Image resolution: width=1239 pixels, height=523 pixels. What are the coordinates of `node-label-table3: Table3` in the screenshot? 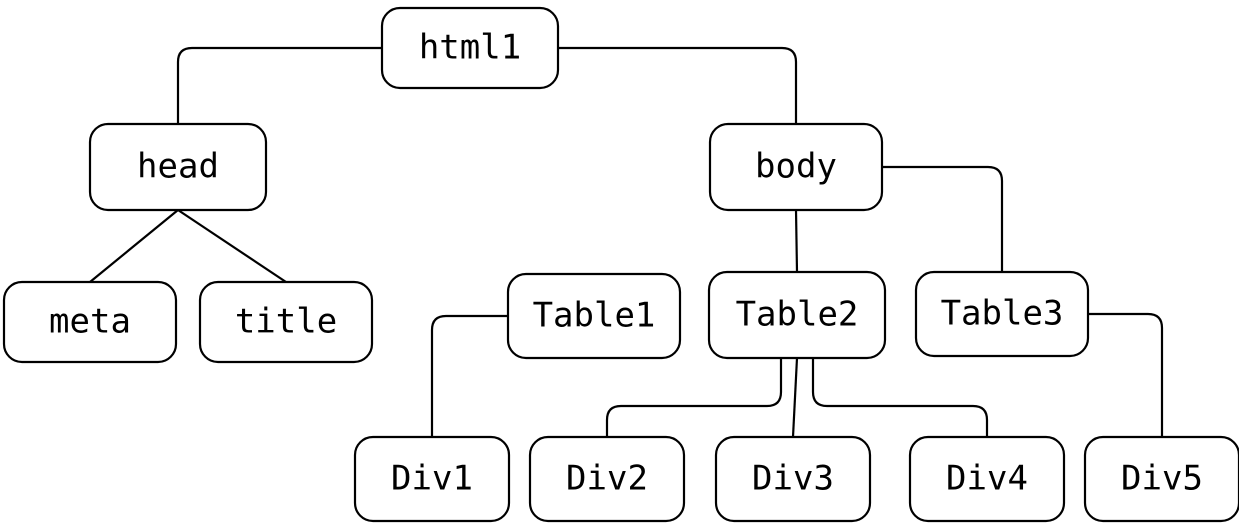 It's located at (1002, 314).